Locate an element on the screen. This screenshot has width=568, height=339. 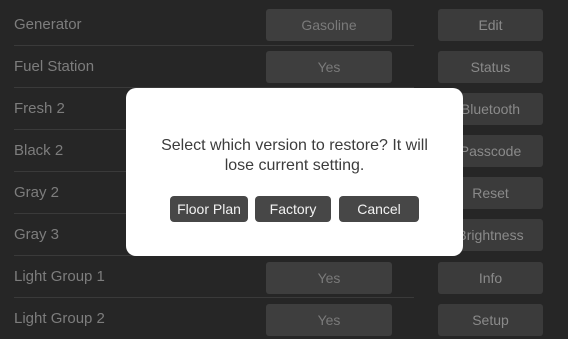
row-label: Gray 3 is located at coordinates (37, 234).